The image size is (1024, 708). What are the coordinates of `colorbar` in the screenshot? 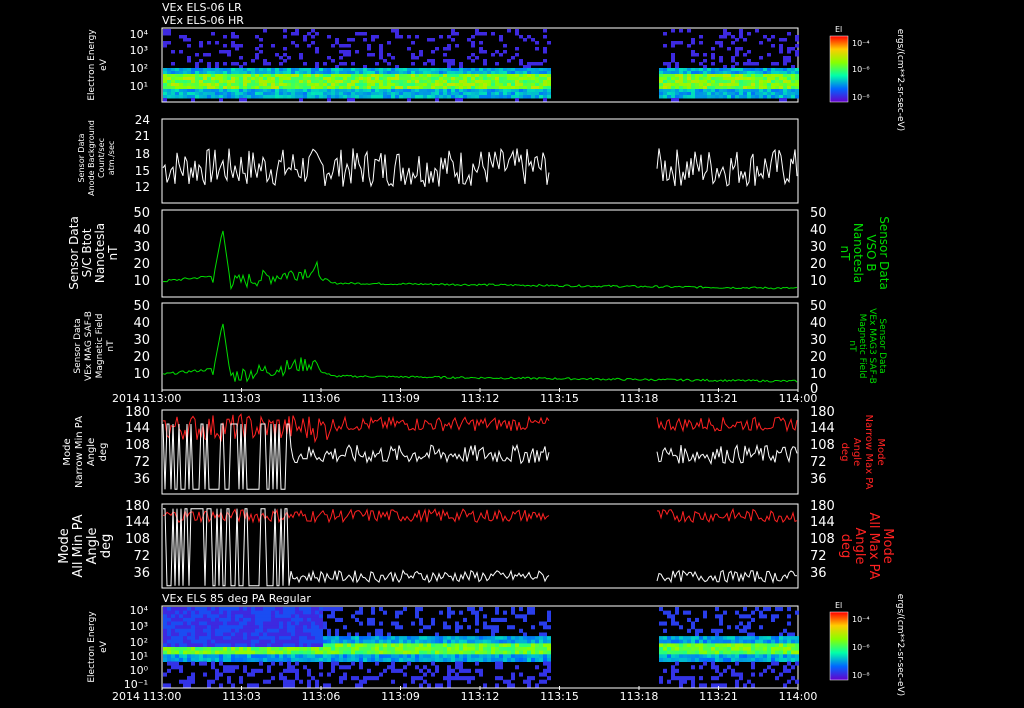 It's located at (839, 646).